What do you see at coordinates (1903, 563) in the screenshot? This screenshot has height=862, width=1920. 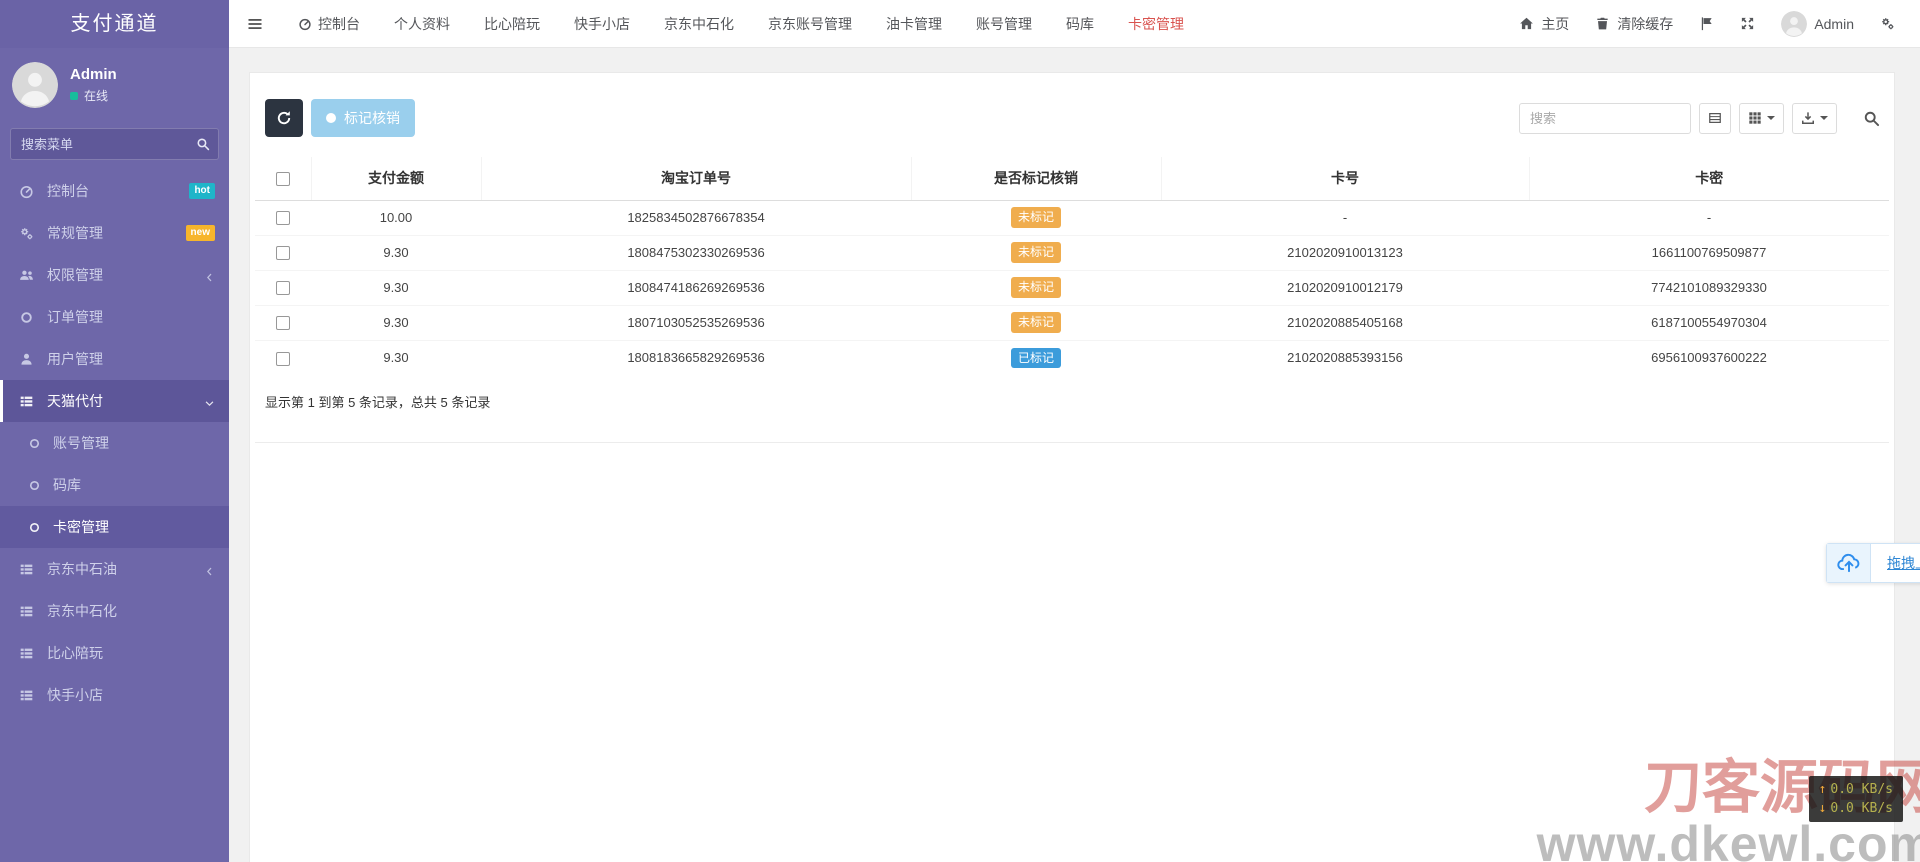 I see `drag-upload-label: 拖拽上传` at bounding box center [1903, 563].